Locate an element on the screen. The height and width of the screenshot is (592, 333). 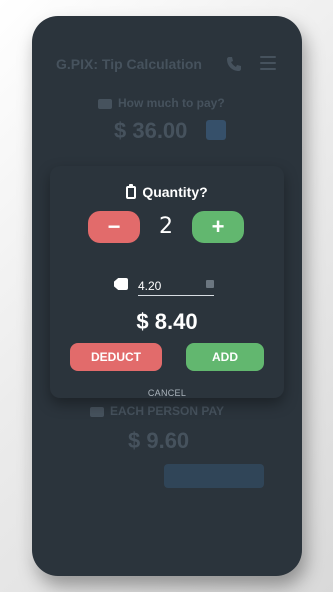
tag-icon is located at coordinates (121, 284).